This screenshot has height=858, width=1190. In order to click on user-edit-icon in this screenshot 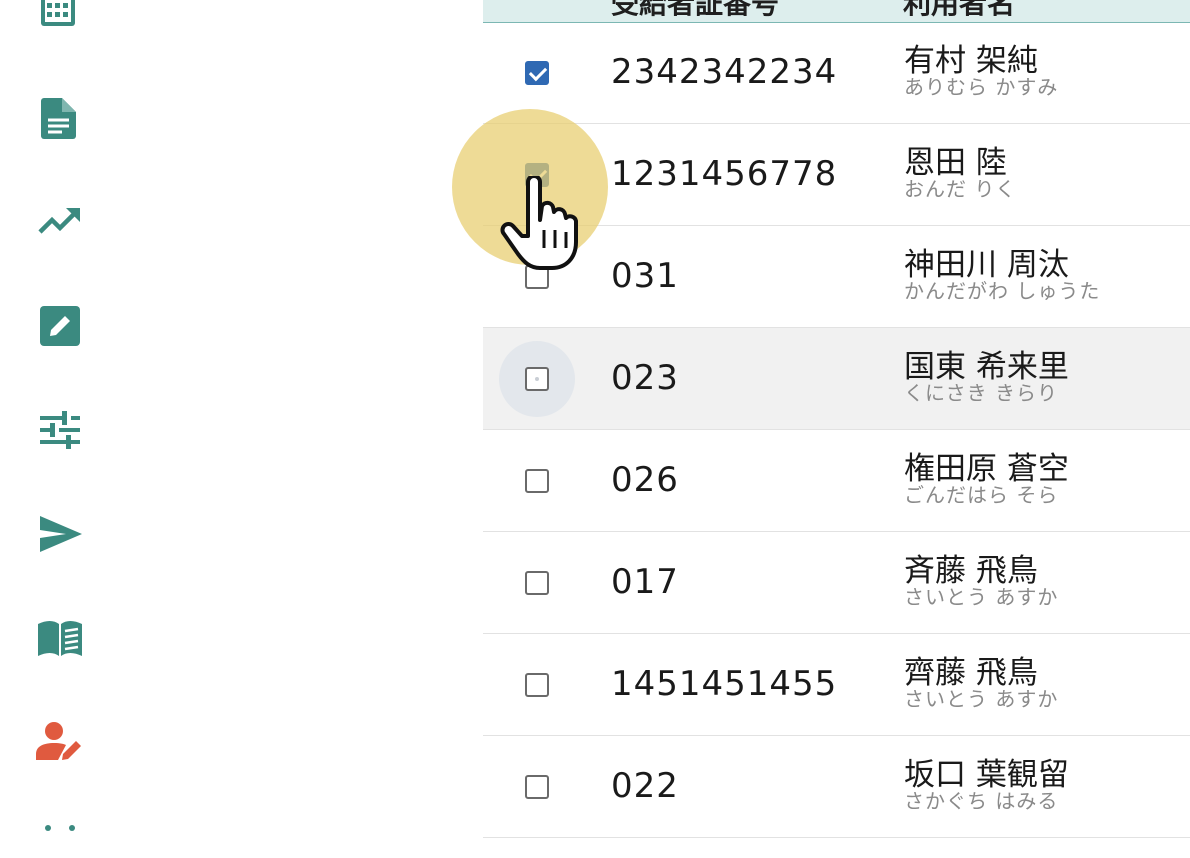, I will do `click(60, 742)`.